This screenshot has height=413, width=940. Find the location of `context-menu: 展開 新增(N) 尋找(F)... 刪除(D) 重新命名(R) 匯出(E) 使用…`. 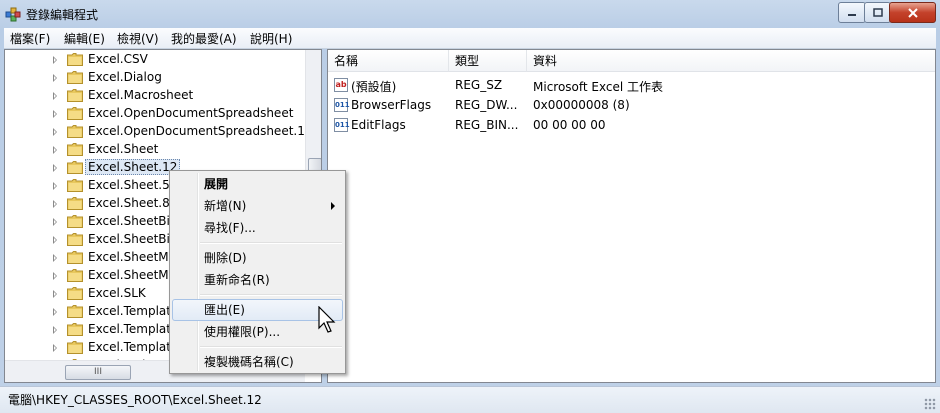

context-menu: 展開 新增(N) 尋找(F)... 刪除(D) 重新命名(R) 匯出(E) 使用… is located at coordinates (257, 272).